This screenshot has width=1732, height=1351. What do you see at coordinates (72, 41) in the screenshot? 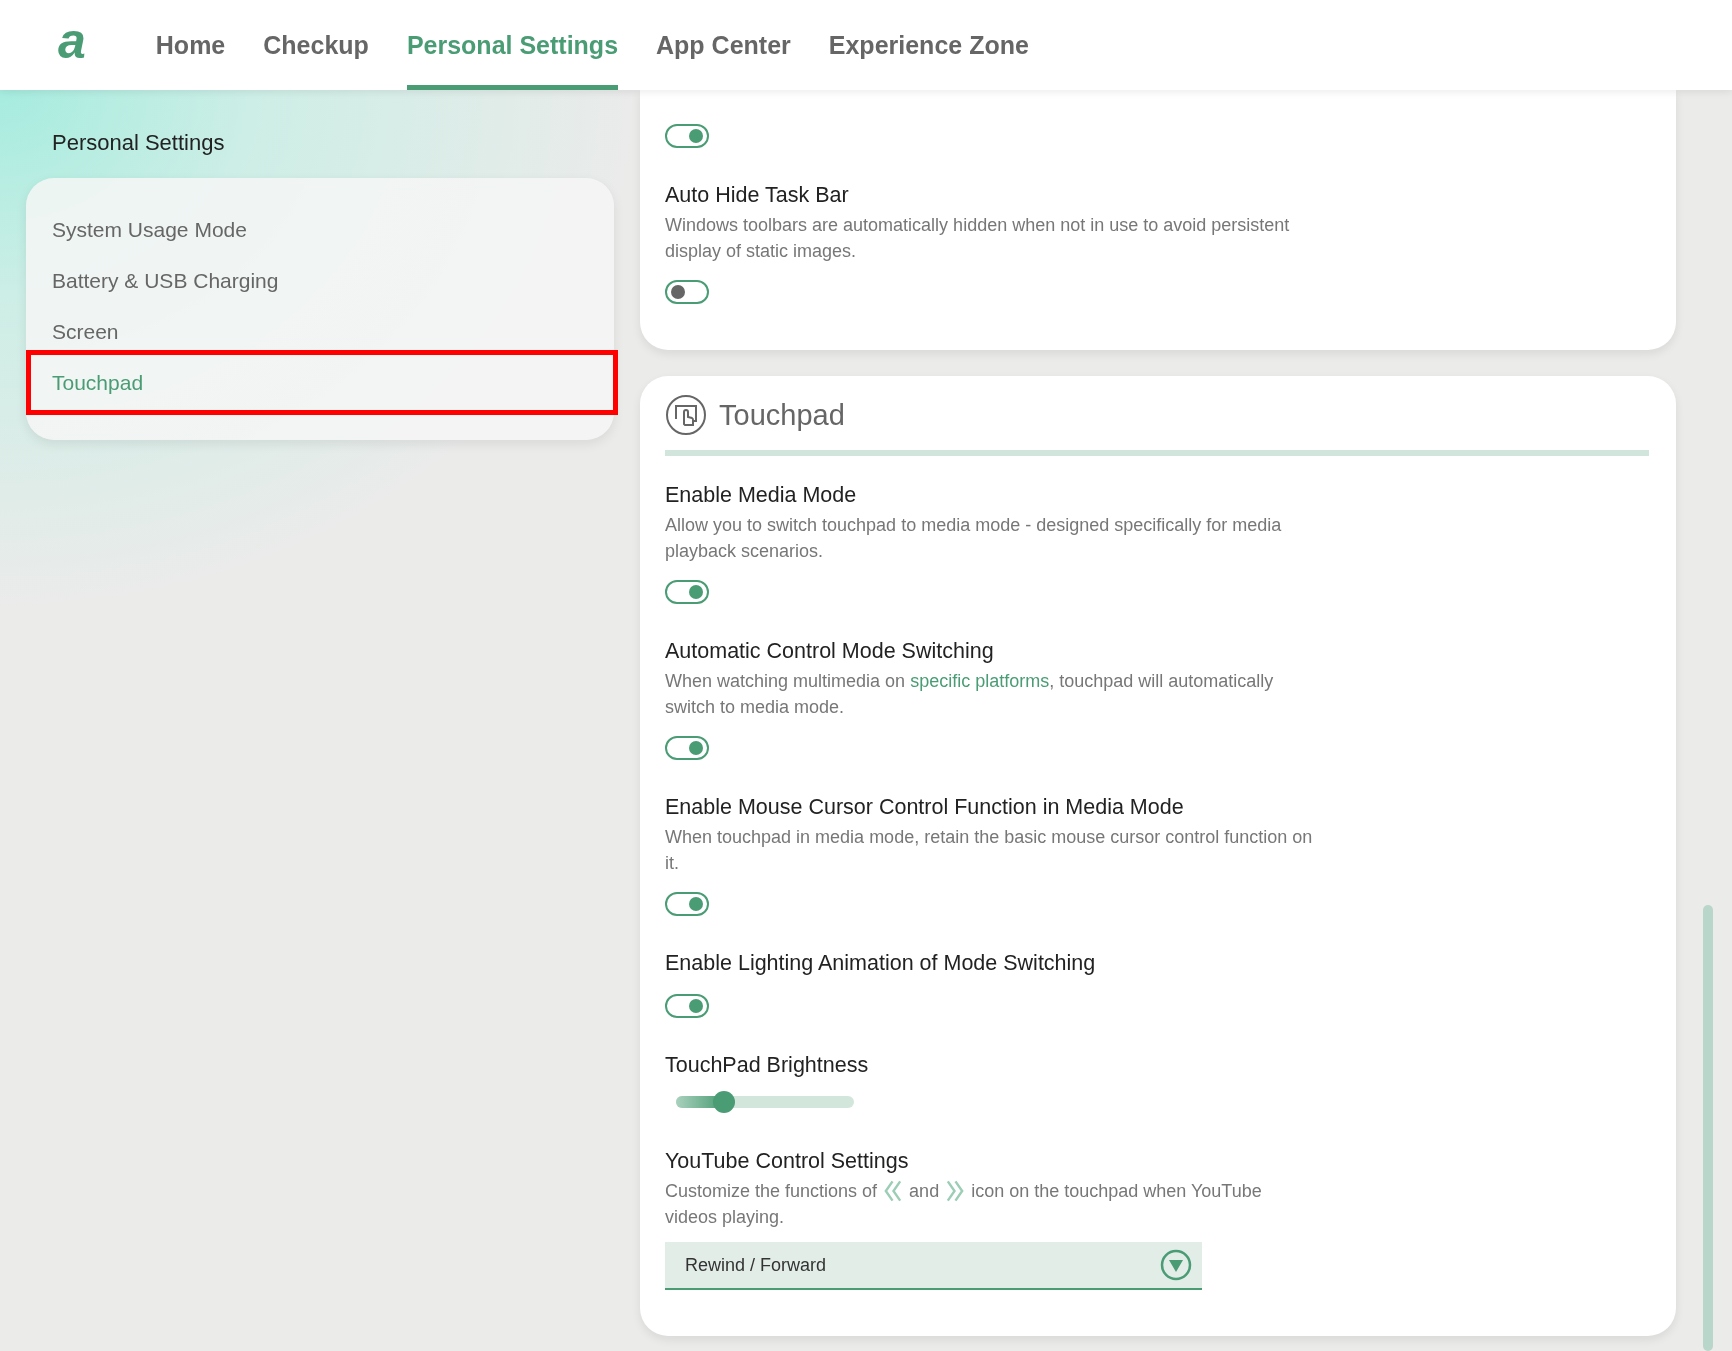
I see `app-logo: a` at bounding box center [72, 41].